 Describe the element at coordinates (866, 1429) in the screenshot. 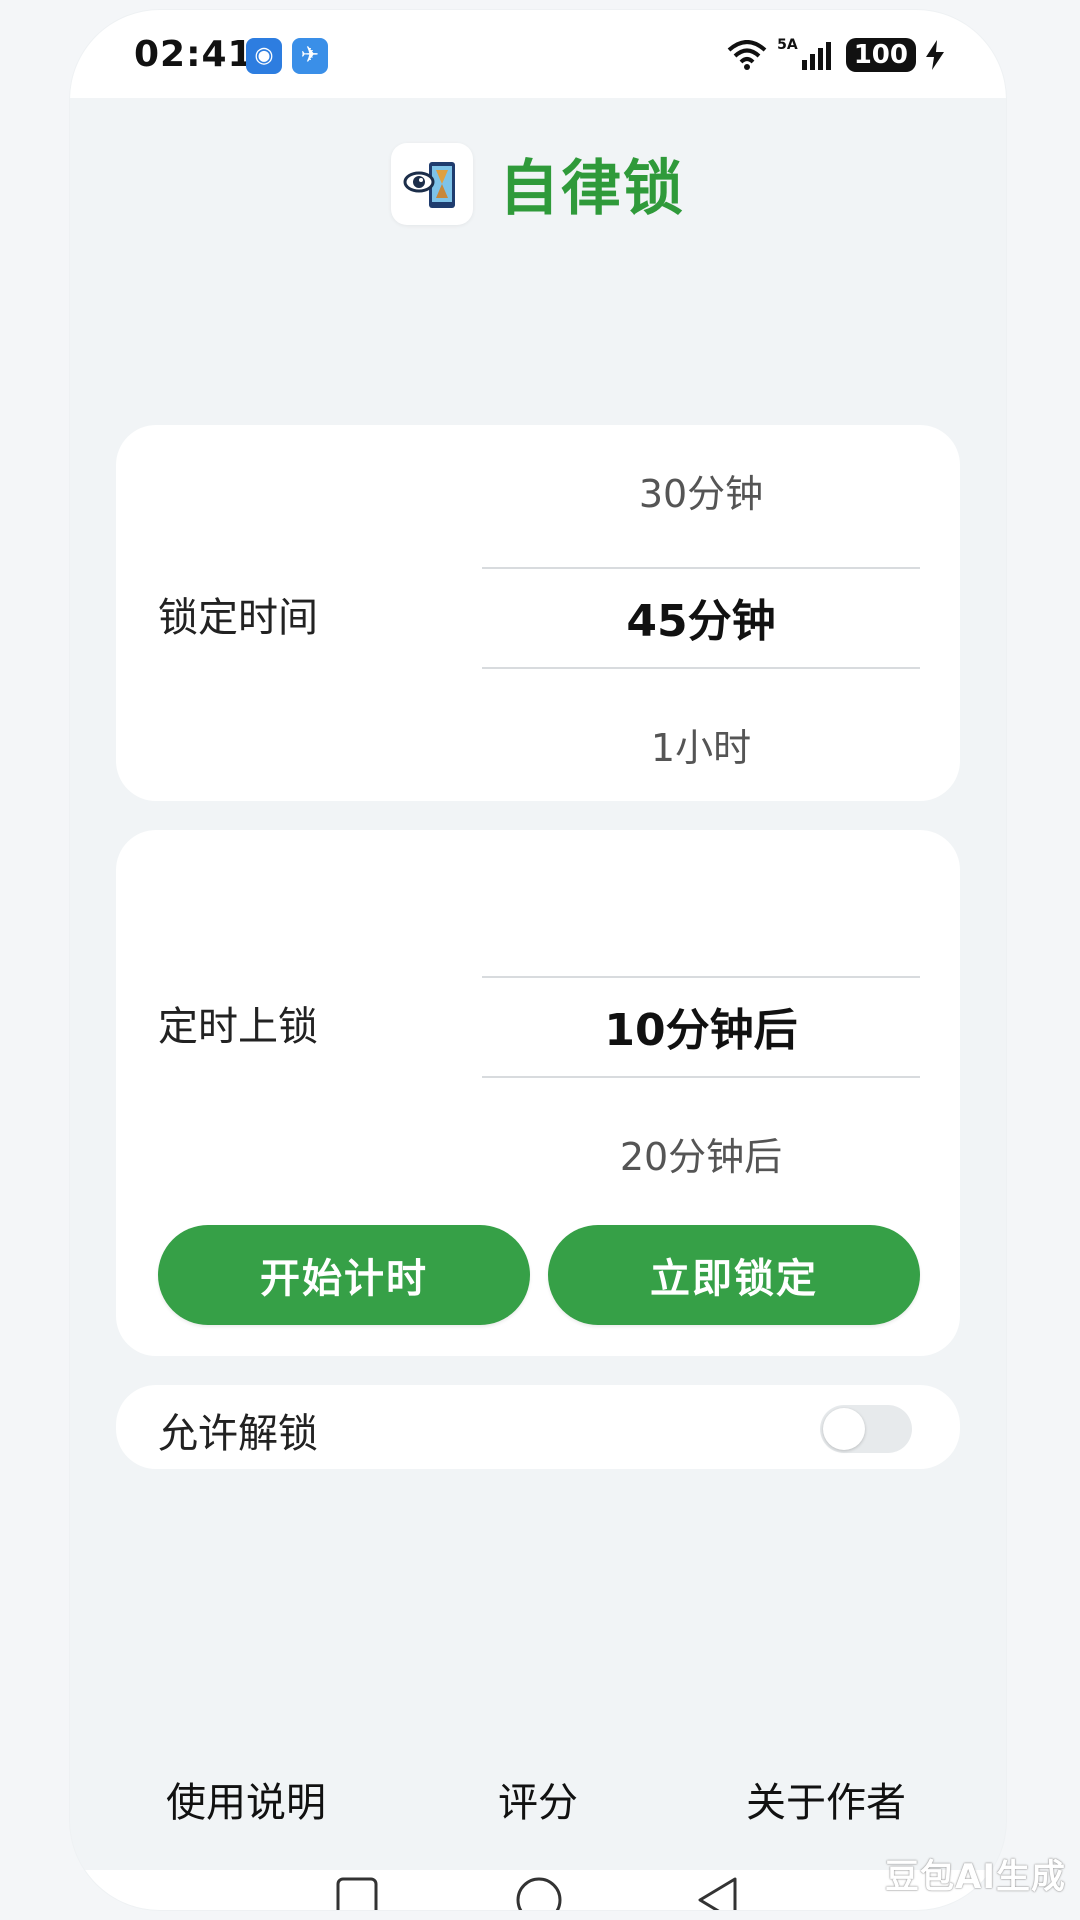

I see `allow-unlock-toggle` at that location.